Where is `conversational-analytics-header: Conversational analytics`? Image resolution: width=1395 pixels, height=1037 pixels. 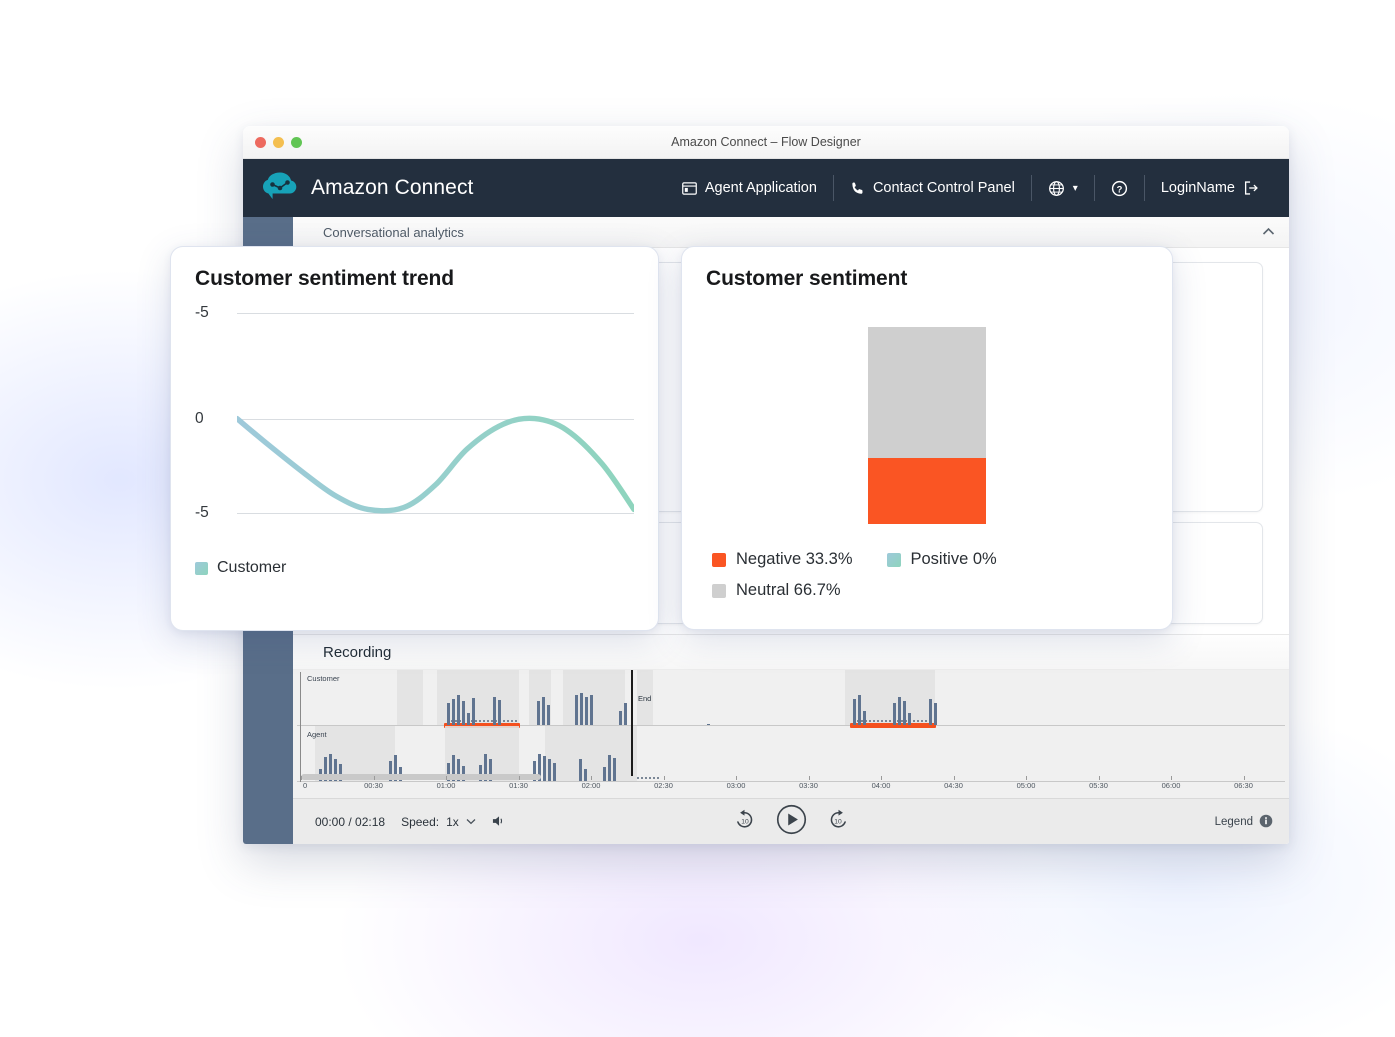 conversational-analytics-header: Conversational analytics is located at coordinates (791, 232).